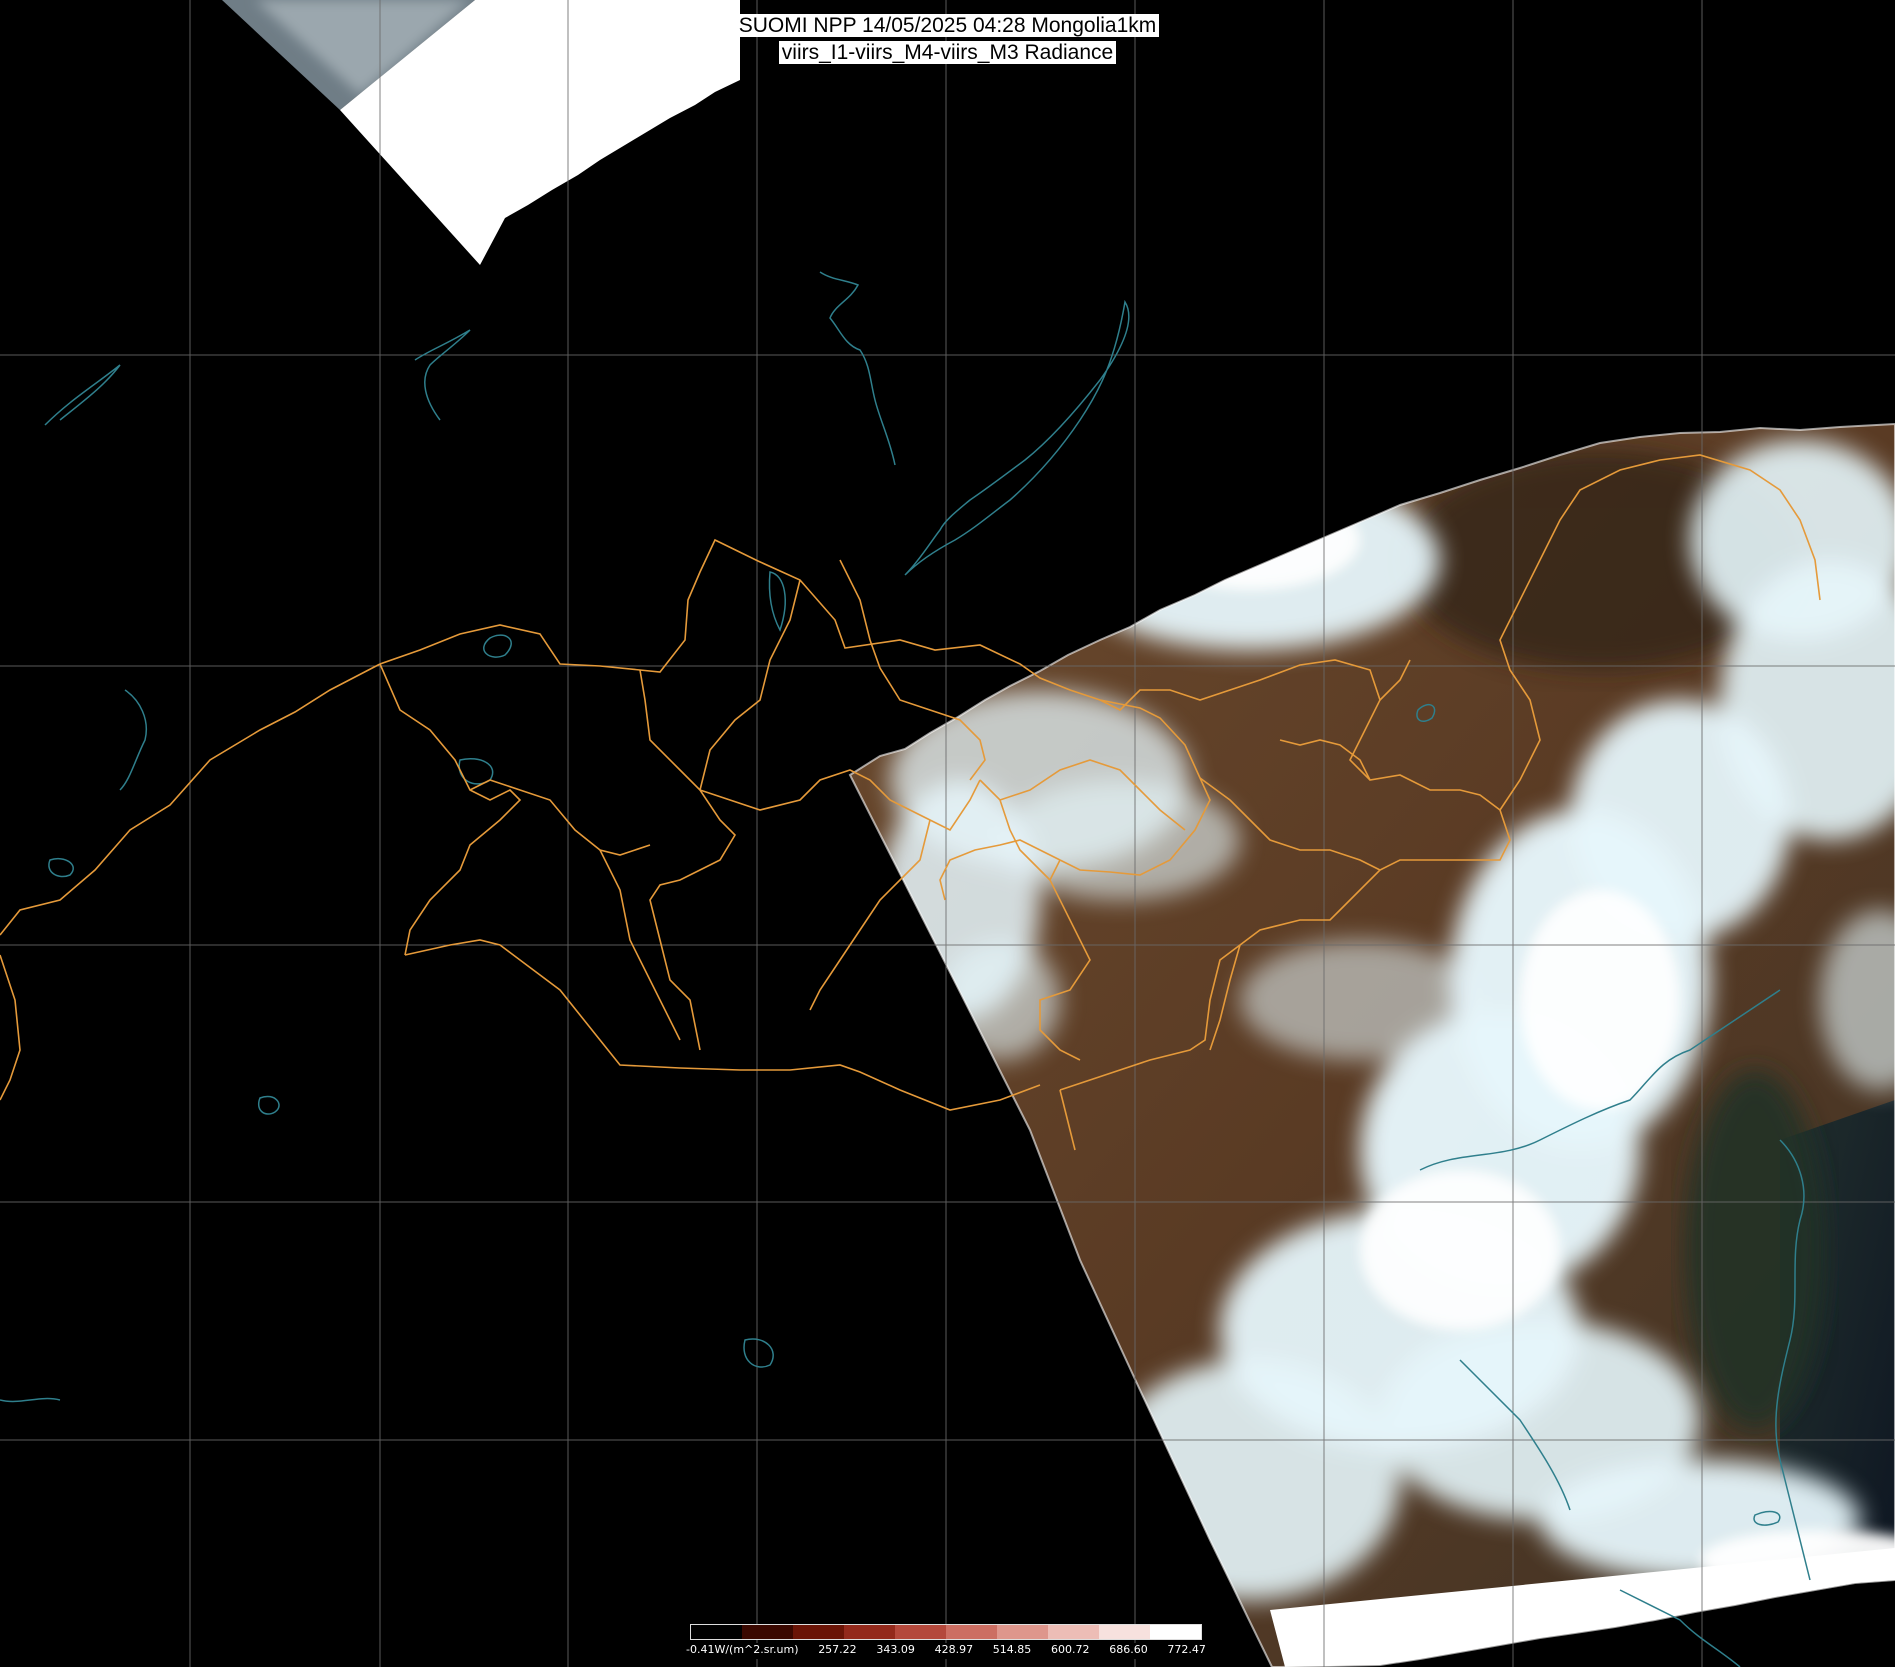 The height and width of the screenshot is (1667, 1895). I want to click on colorbar-label: 686.60, so click(1128, 1649).